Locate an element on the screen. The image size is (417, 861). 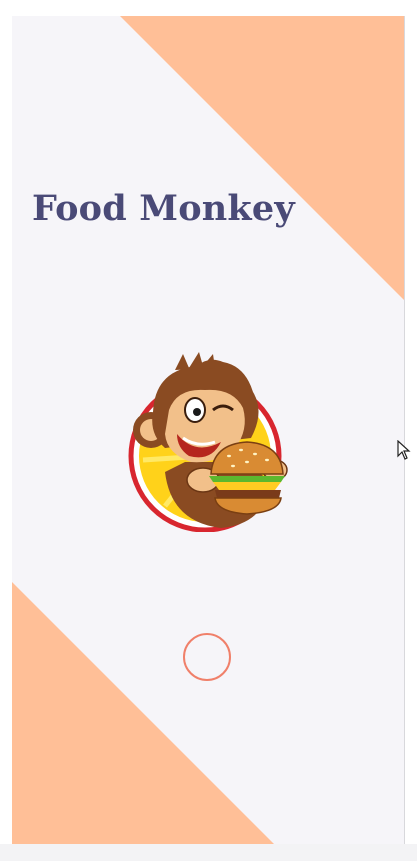
screen-edge is located at coordinates (404, 430).